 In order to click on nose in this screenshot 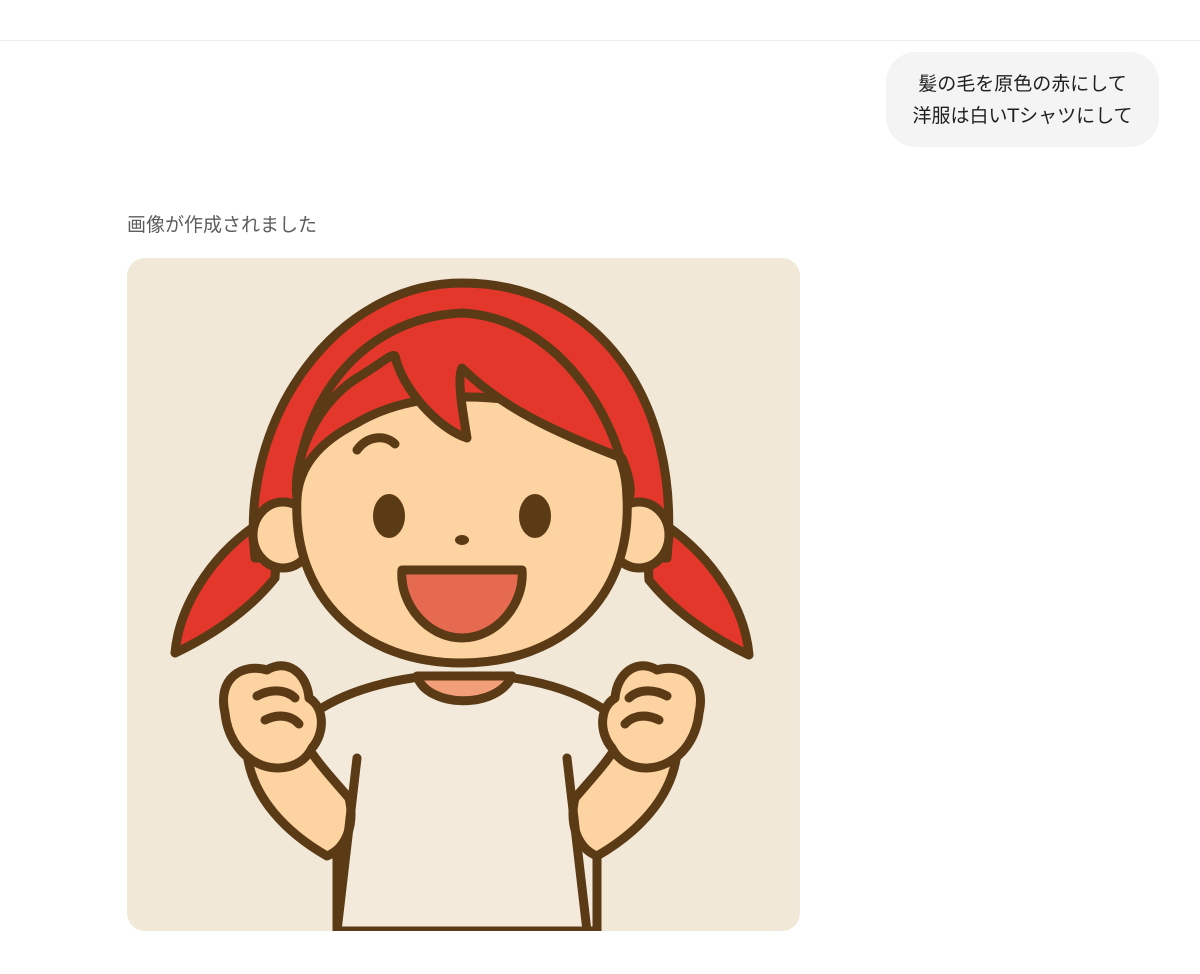, I will do `click(462, 540)`.